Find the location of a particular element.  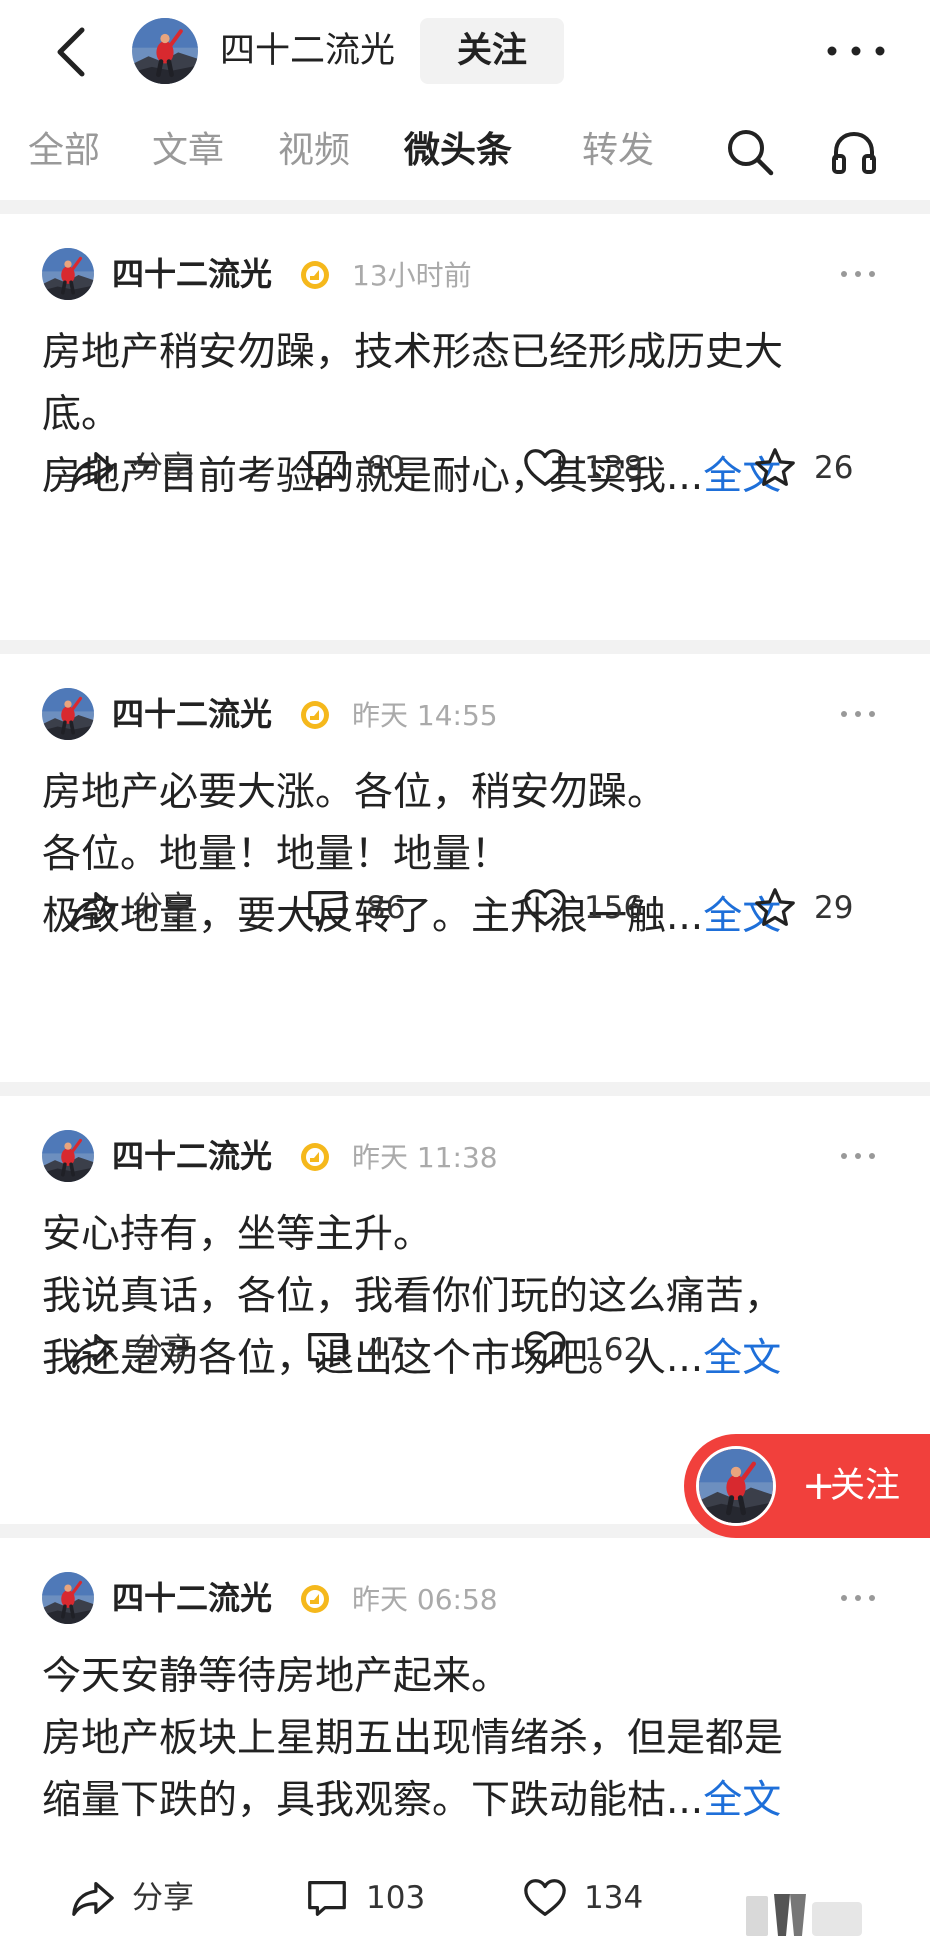

favorite-count: 29 is located at coordinates (834, 908).